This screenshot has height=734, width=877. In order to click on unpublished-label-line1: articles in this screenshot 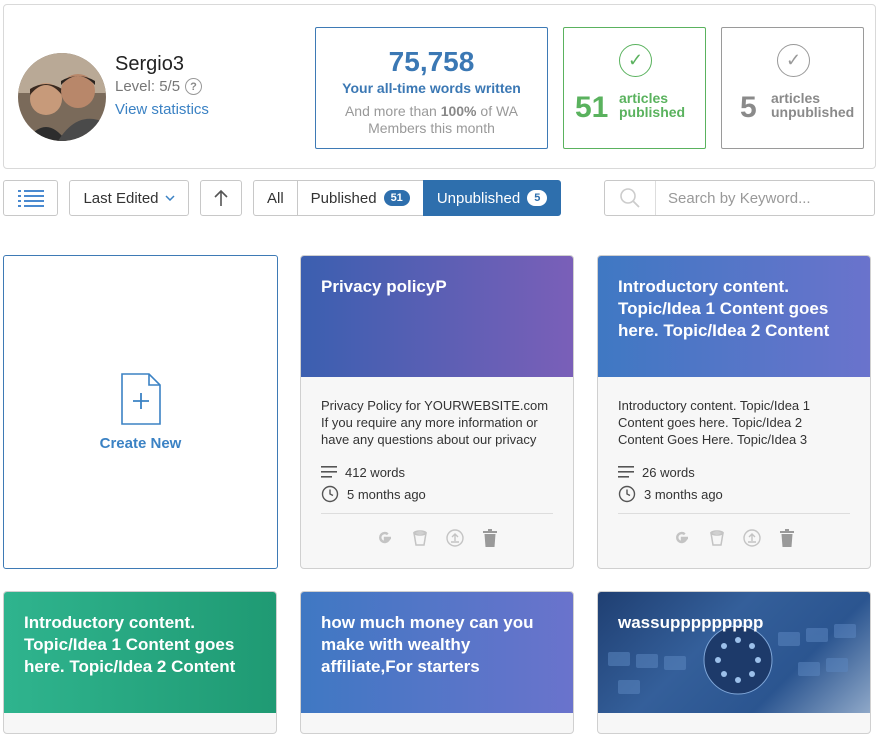, I will do `click(796, 98)`.